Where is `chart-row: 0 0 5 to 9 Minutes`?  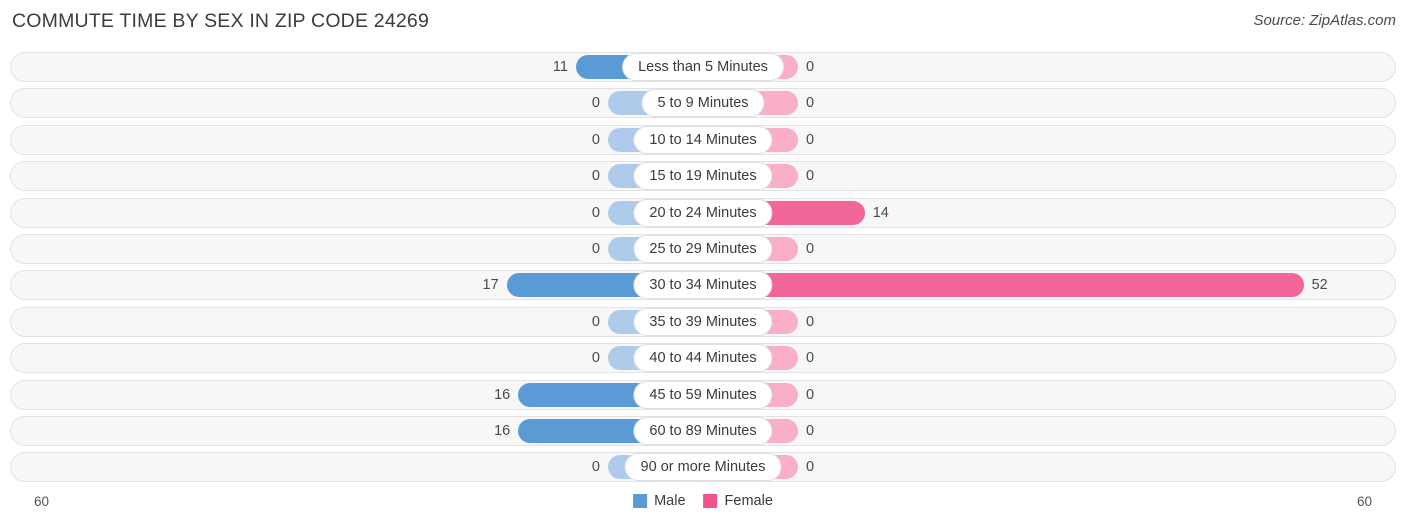
chart-row: 0 0 5 to 9 Minutes is located at coordinates (703, 104).